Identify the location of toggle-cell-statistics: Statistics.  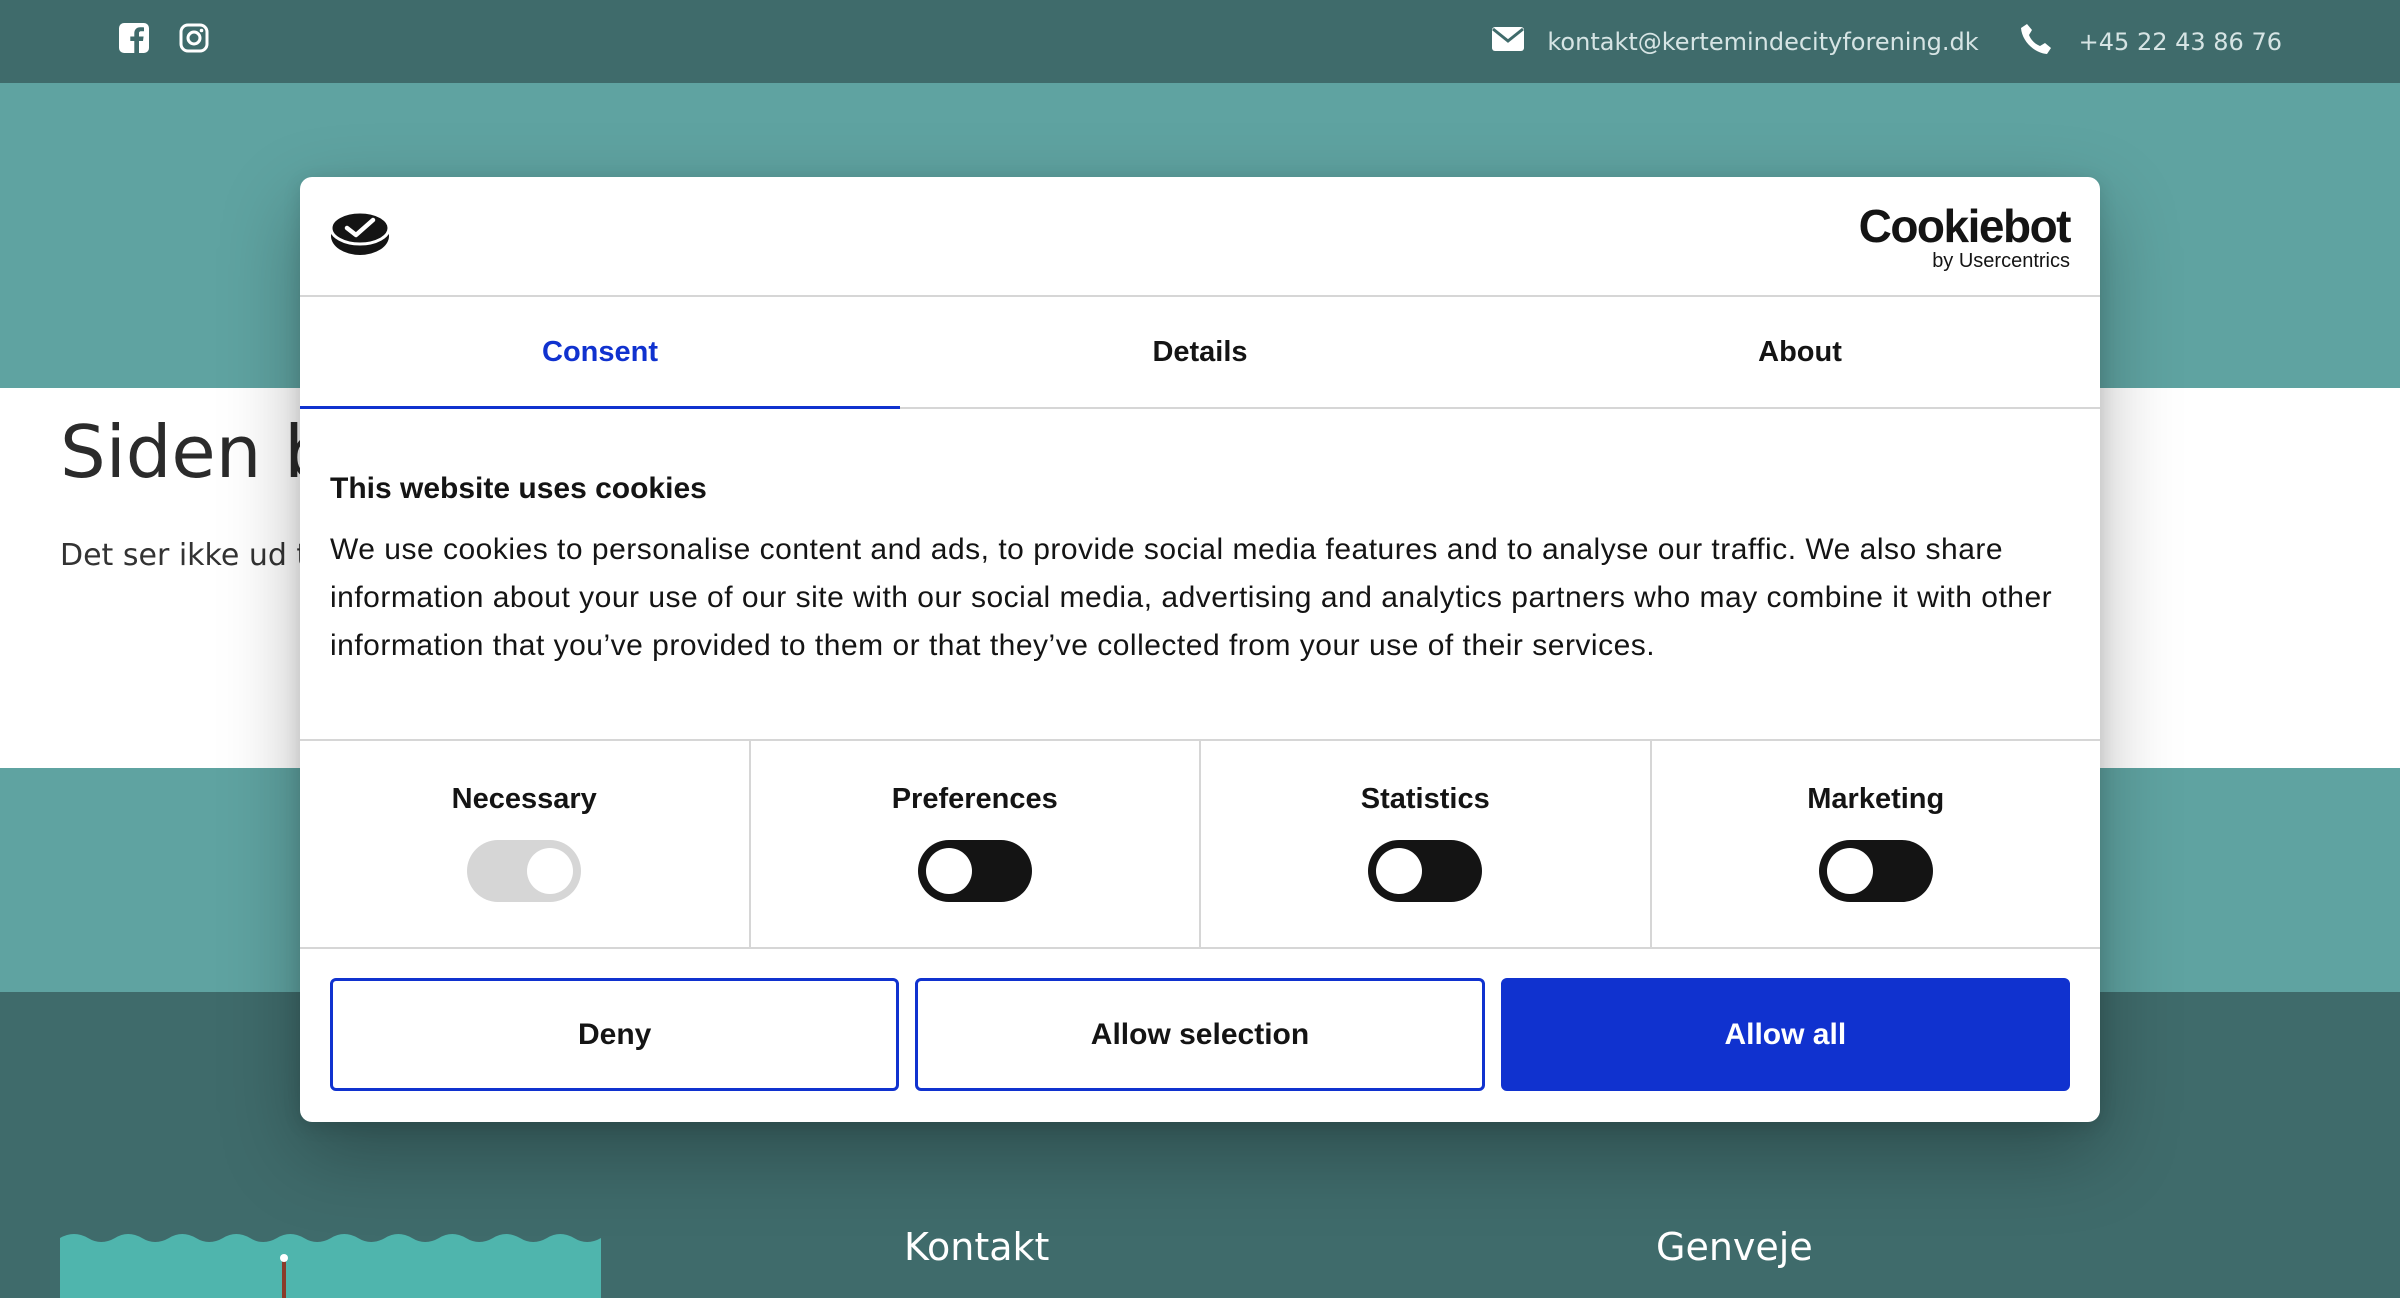
(1426, 844).